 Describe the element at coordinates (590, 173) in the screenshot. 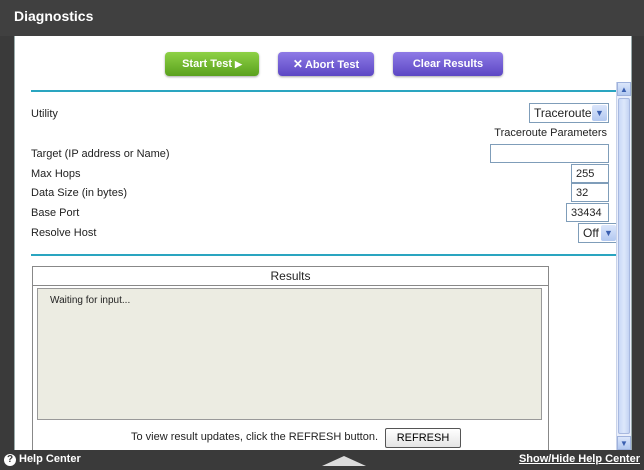

I see `maxhops-input: 255` at that location.